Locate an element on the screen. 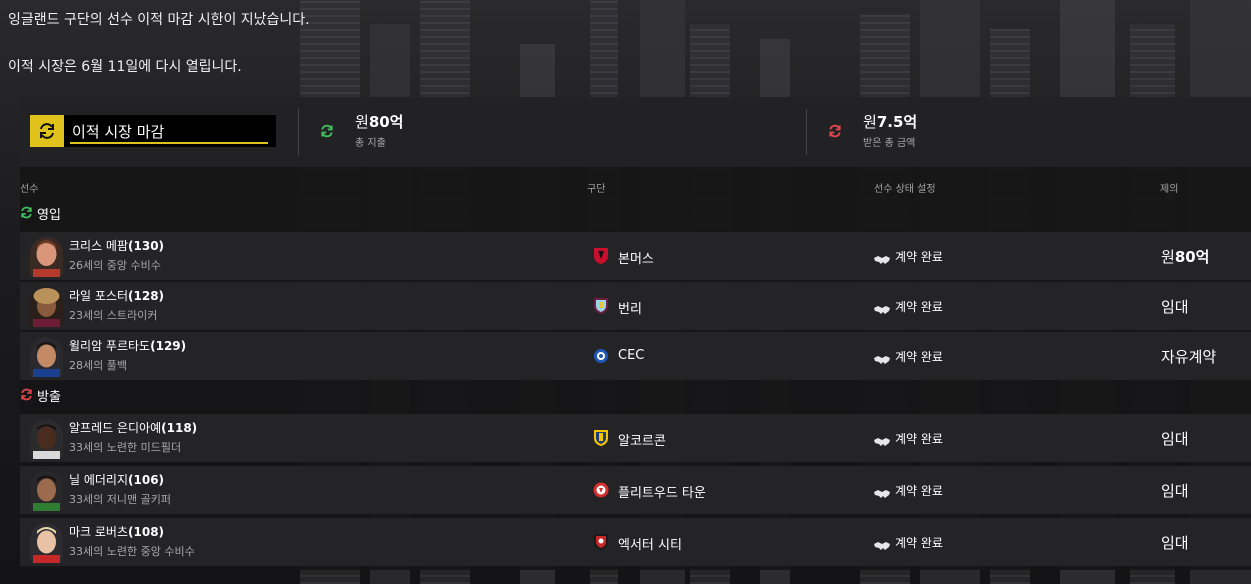 This screenshot has width=1251, height=584. player-name: 윌리암 푸르타도(129) is located at coordinates (127, 345).